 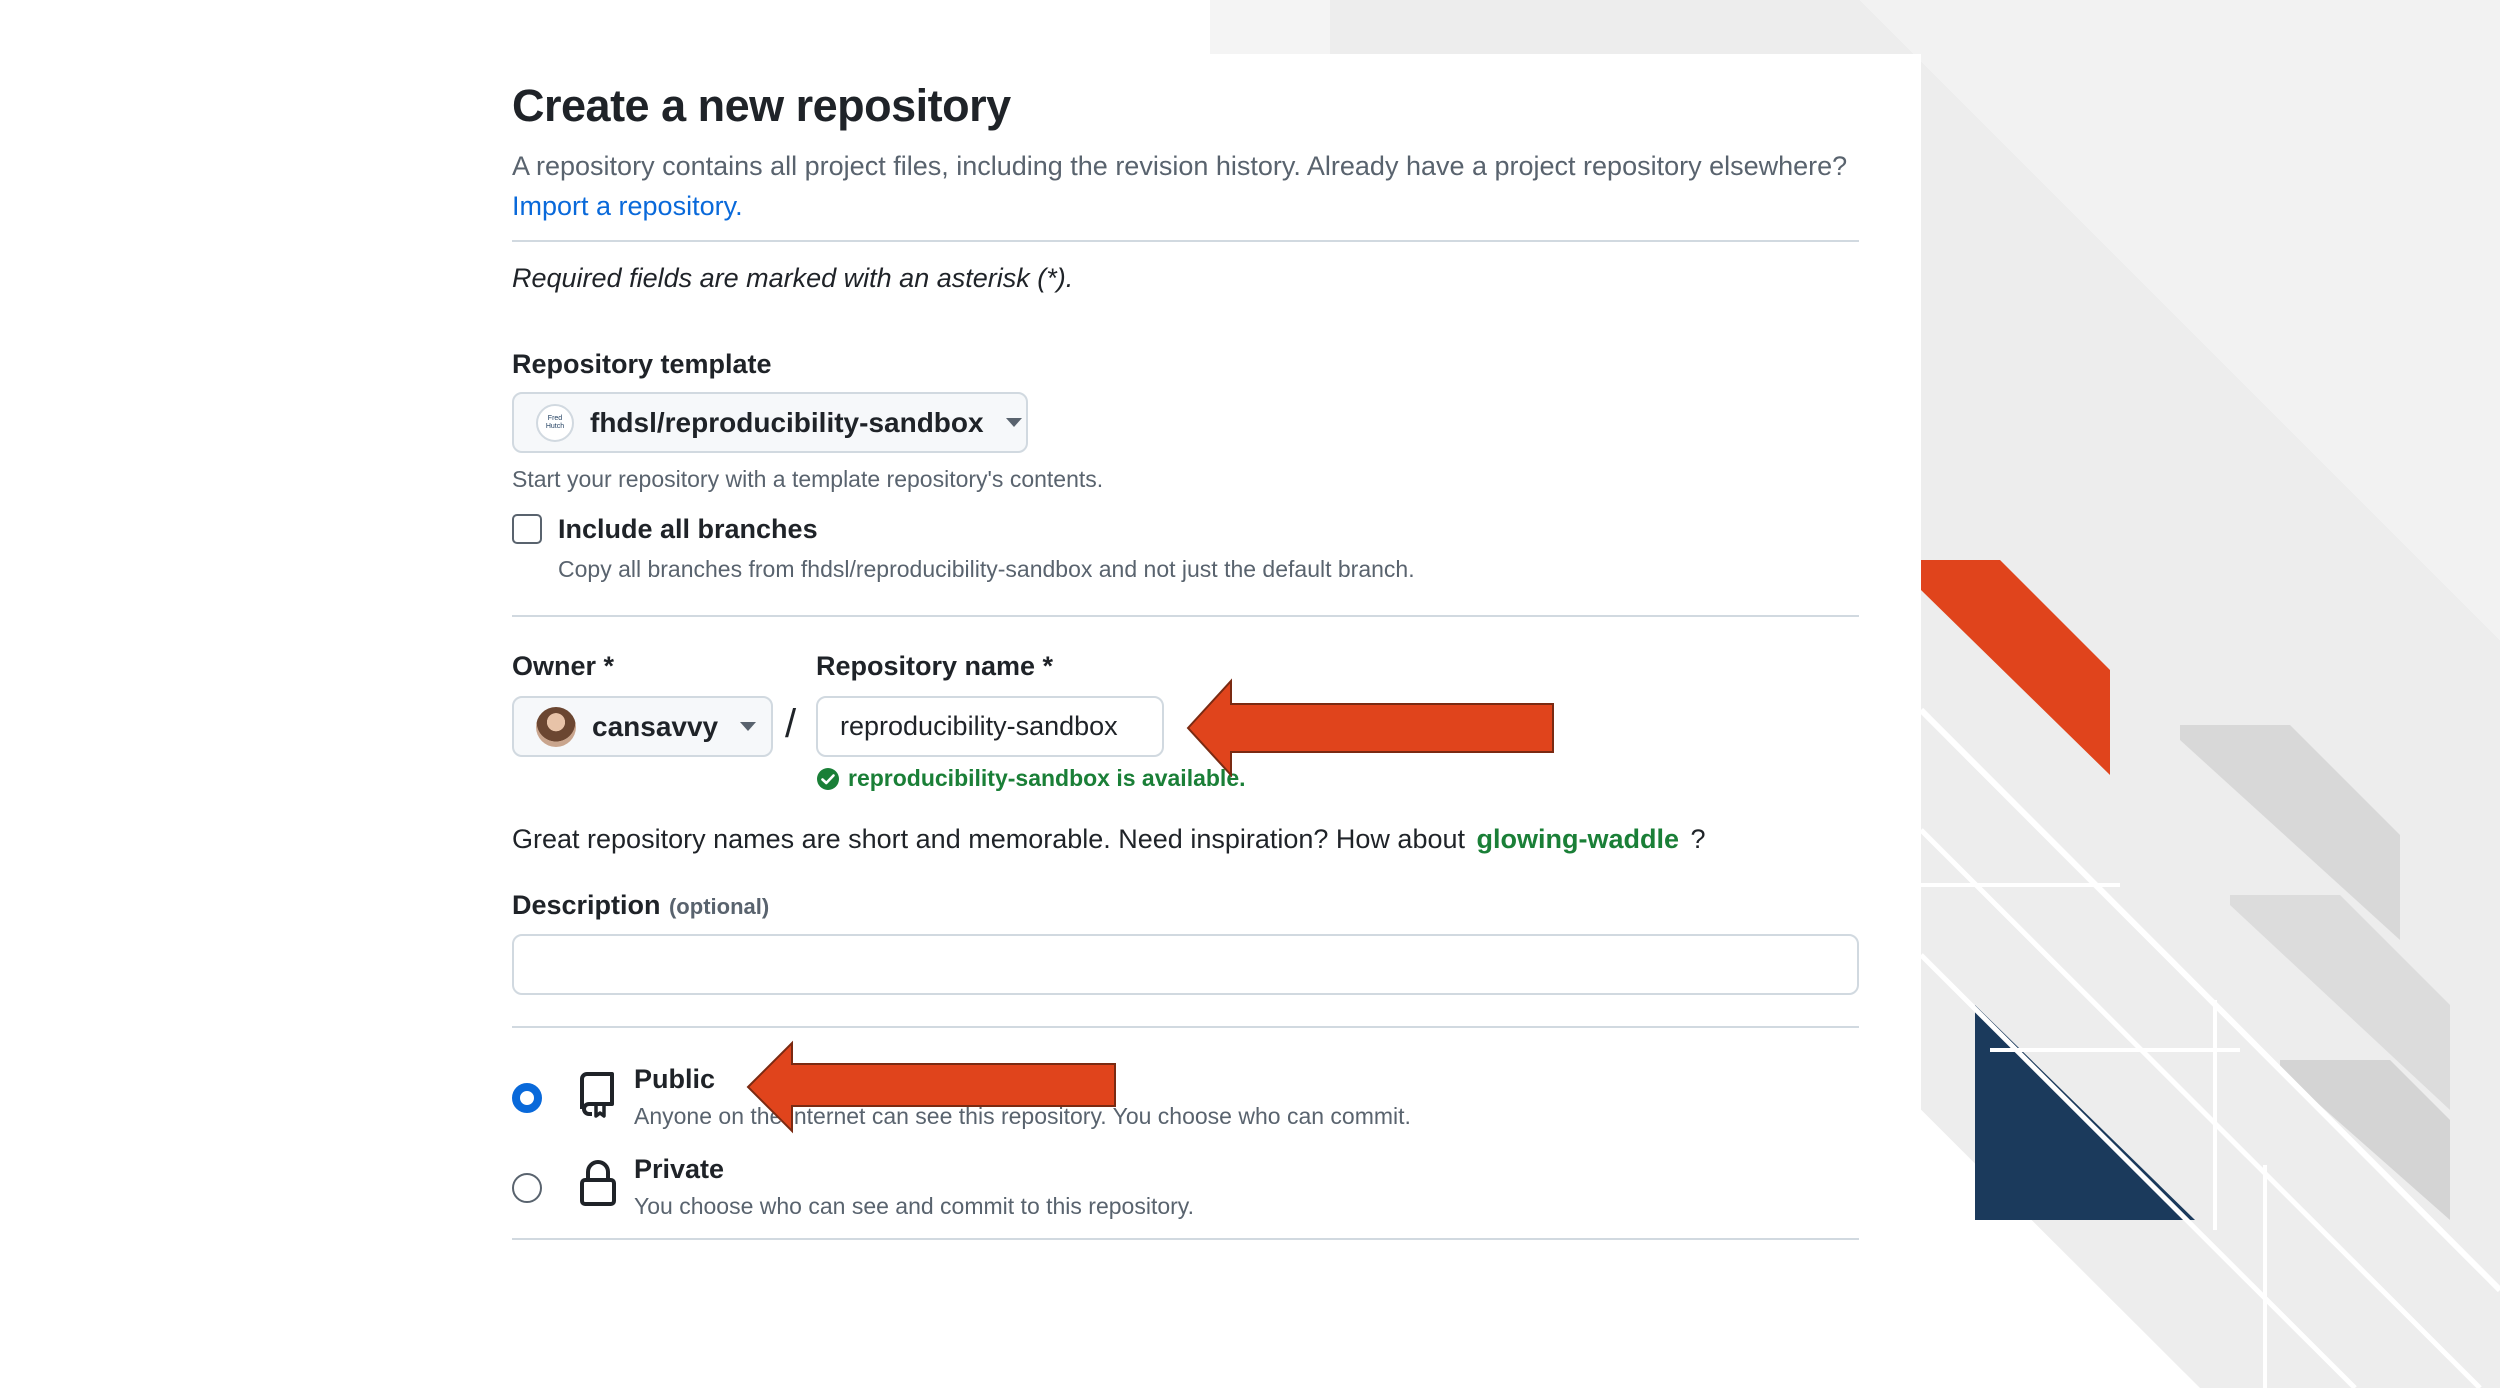 I want to click on repo-name-value: reproducibility-sandbox, so click(x=979, y=726).